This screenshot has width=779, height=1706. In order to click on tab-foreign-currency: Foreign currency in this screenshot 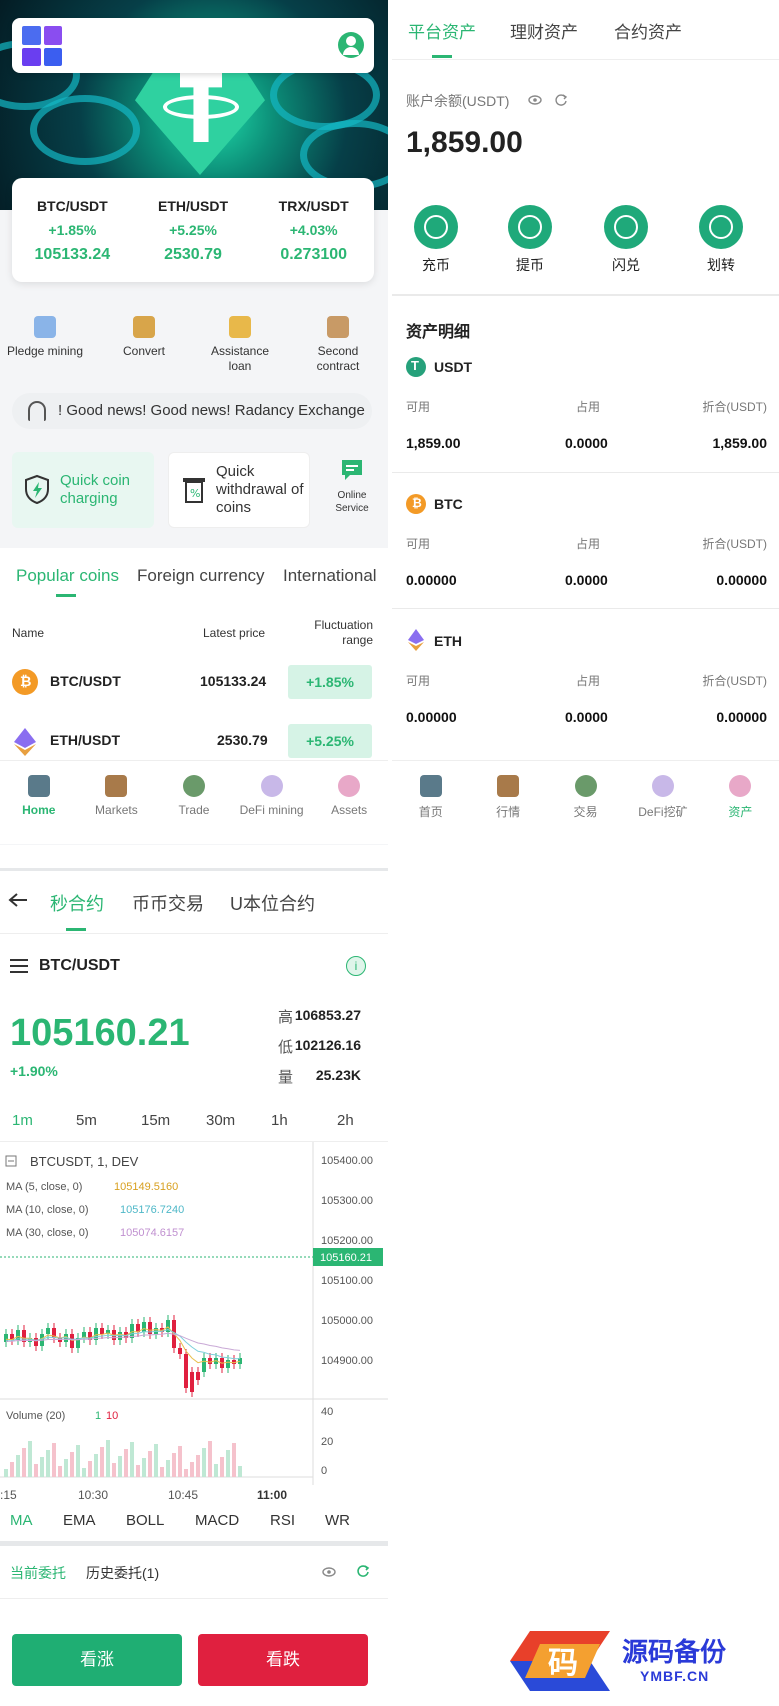, I will do `click(201, 576)`.